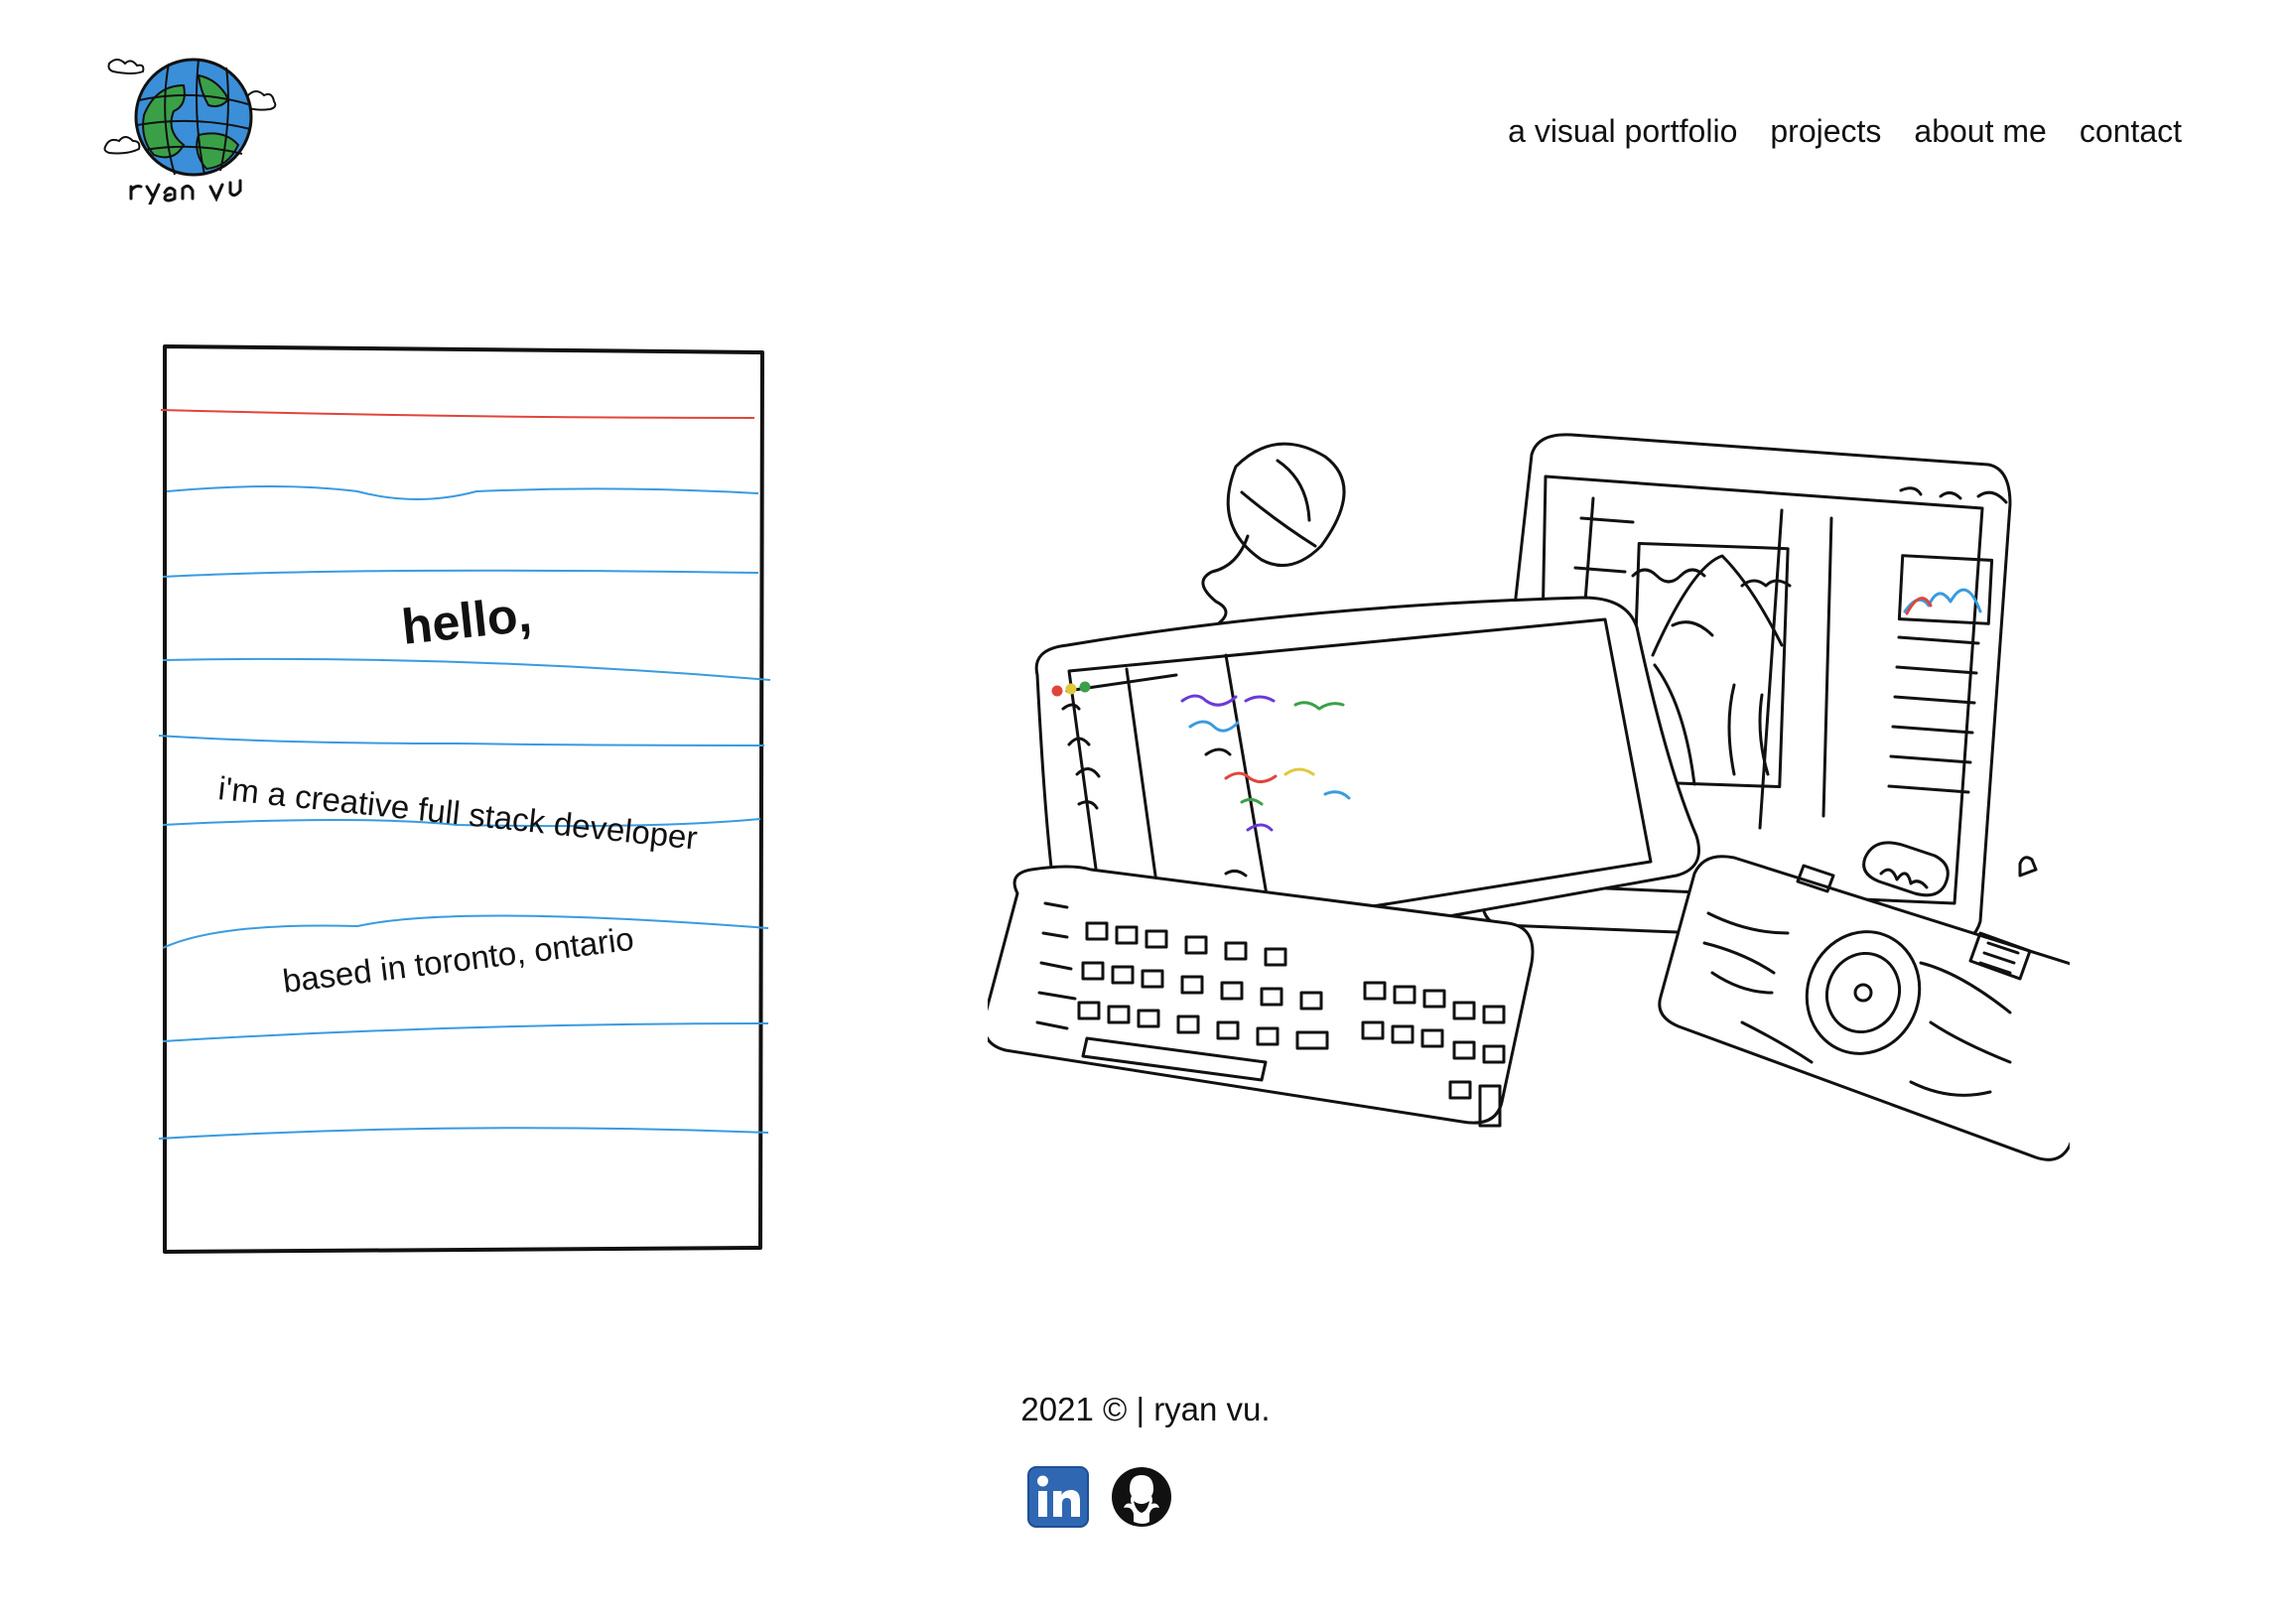  What do you see at coordinates (2131, 131) in the screenshot?
I see `nav-link-contact: contact` at bounding box center [2131, 131].